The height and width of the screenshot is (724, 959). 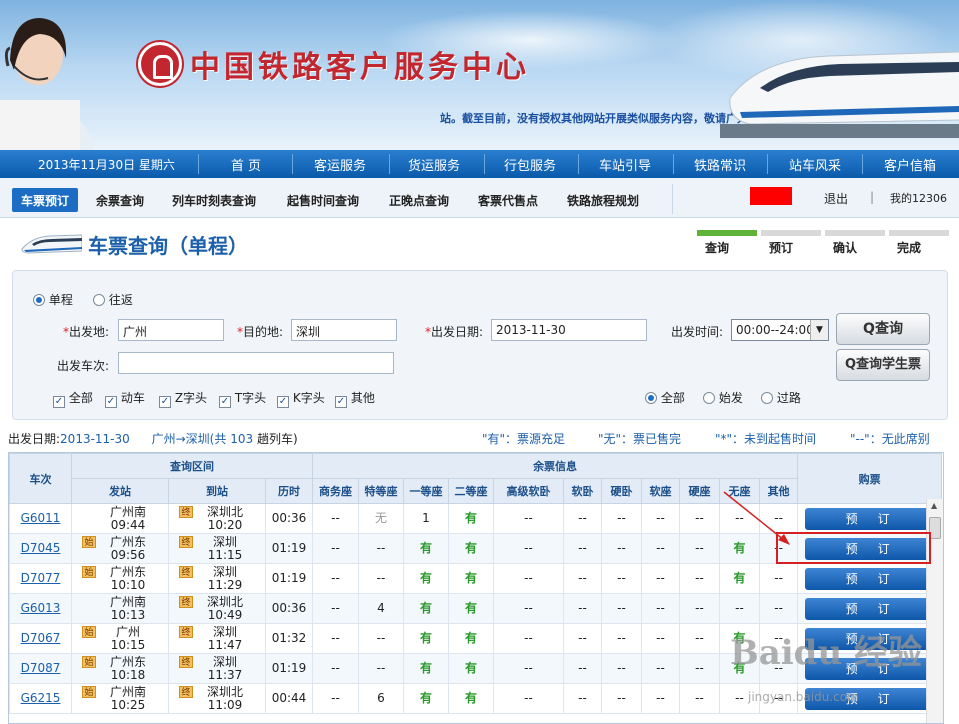 What do you see at coordinates (301, 398) in the screenshot?
I see `type-filter-k: ✓ K字头` at bounding box center [301, 398].